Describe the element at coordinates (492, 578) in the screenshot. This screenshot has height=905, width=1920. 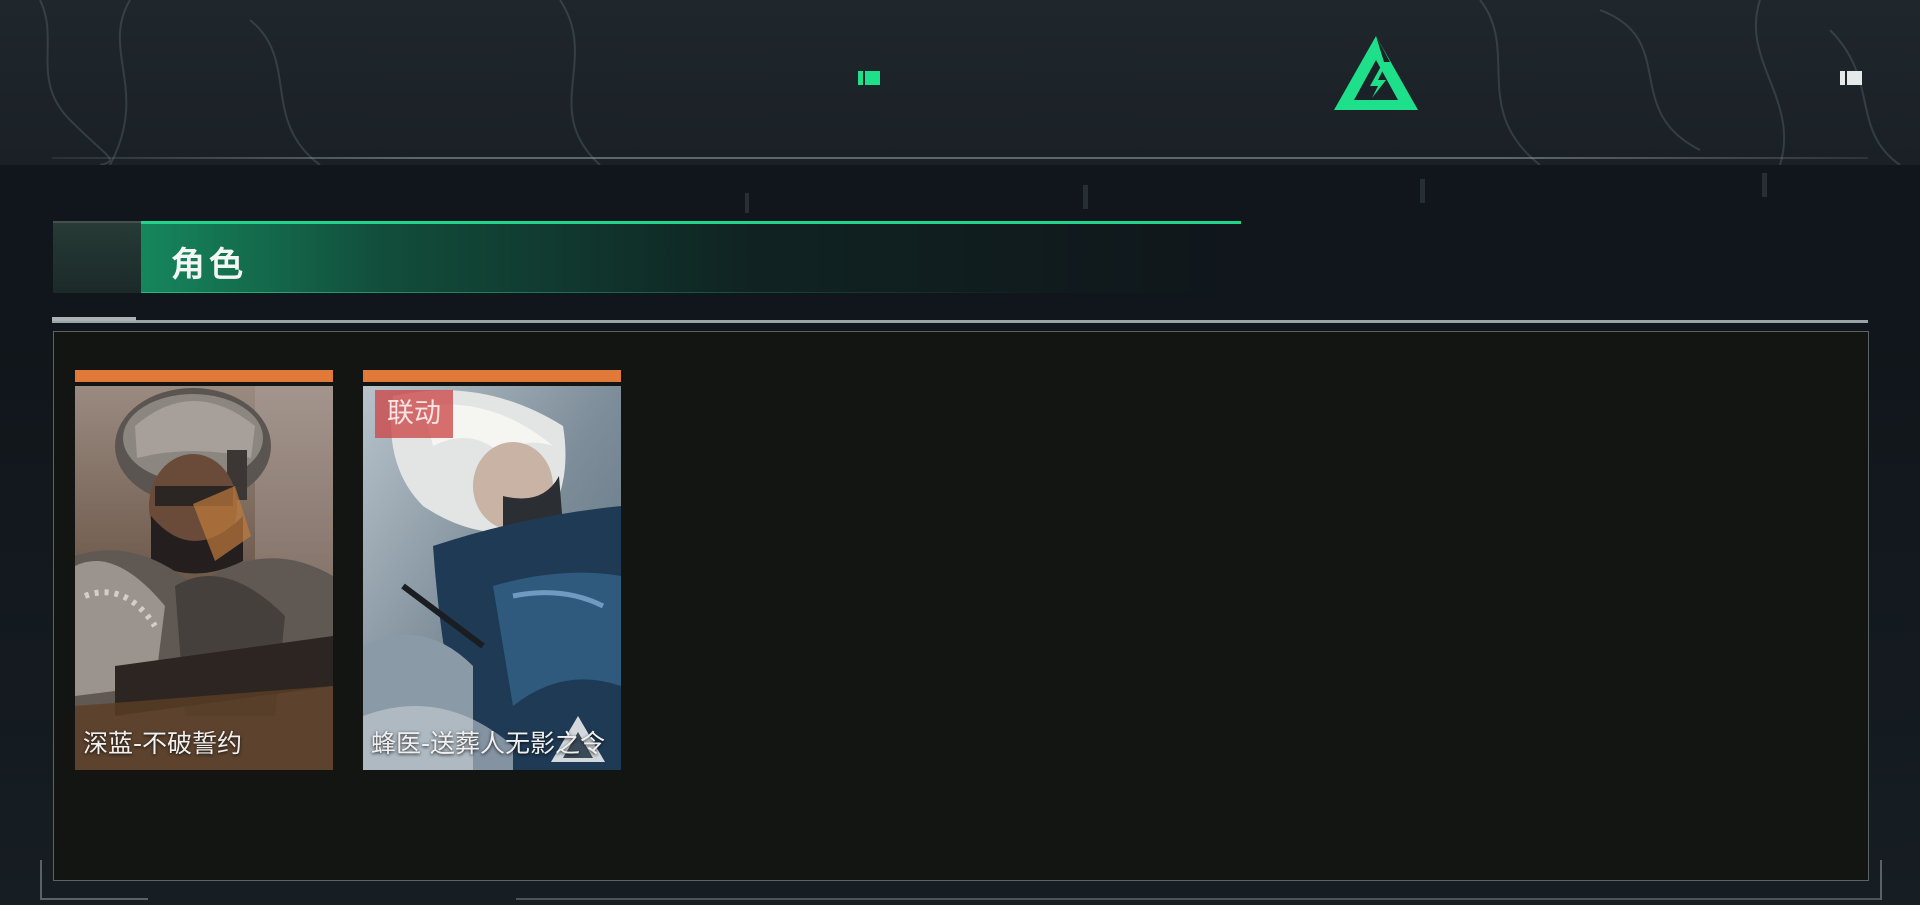
I see `white-haired-operator-portrait` at that location.